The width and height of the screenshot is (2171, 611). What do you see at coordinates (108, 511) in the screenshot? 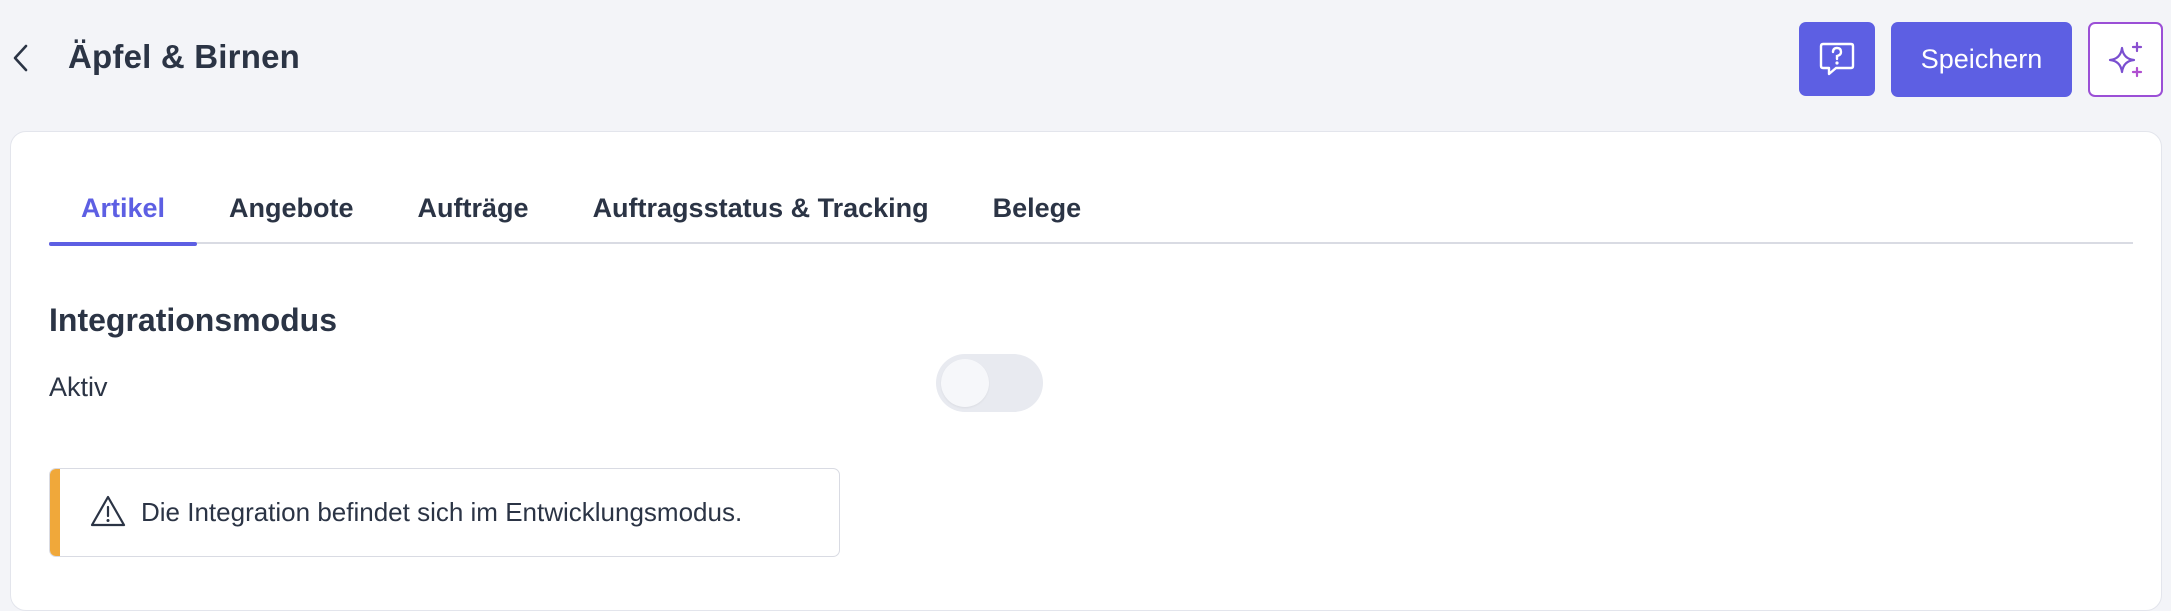
I see `warning-triangle-icon` at bounding box center [108, 511].